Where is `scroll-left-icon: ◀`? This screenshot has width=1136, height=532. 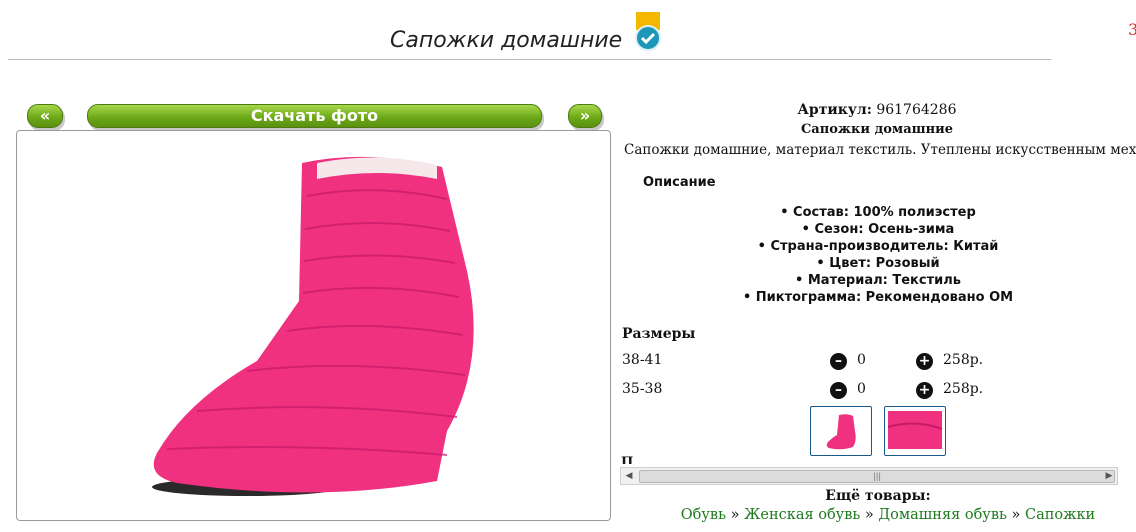 scroll-left-icon: ◀ is located at coordinates (629, 476).